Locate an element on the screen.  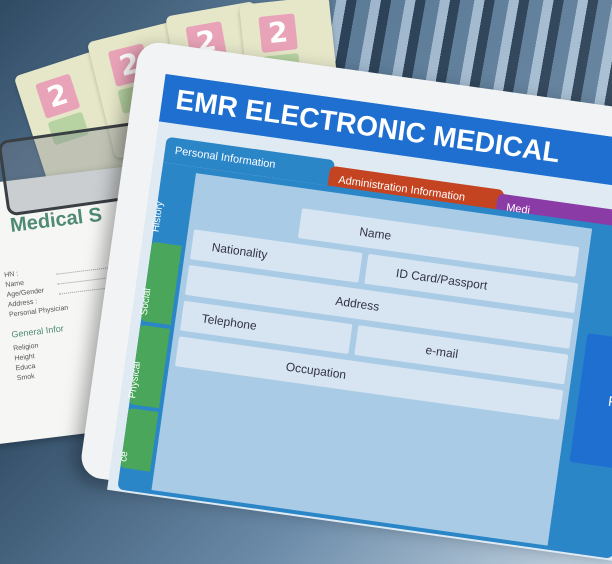
id-card-label: ID Card/Passport is located at coordinates (442, 279).